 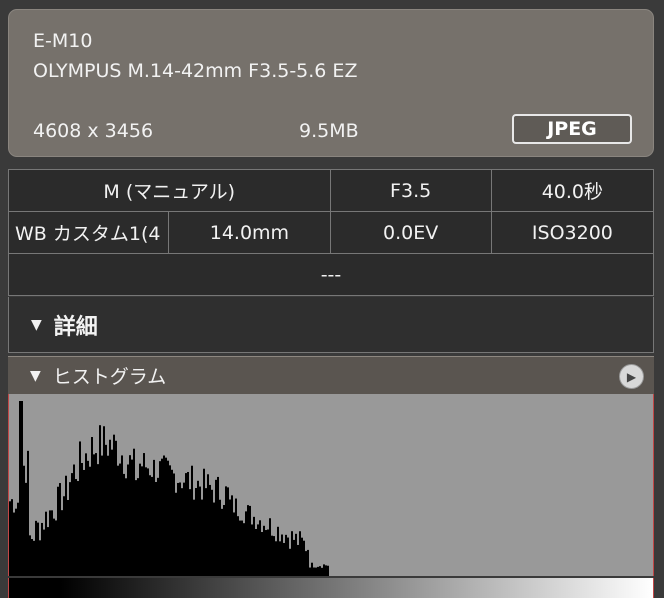 I want to click on details-section-header: ▼ 詳細, so click(x=331, y=325).